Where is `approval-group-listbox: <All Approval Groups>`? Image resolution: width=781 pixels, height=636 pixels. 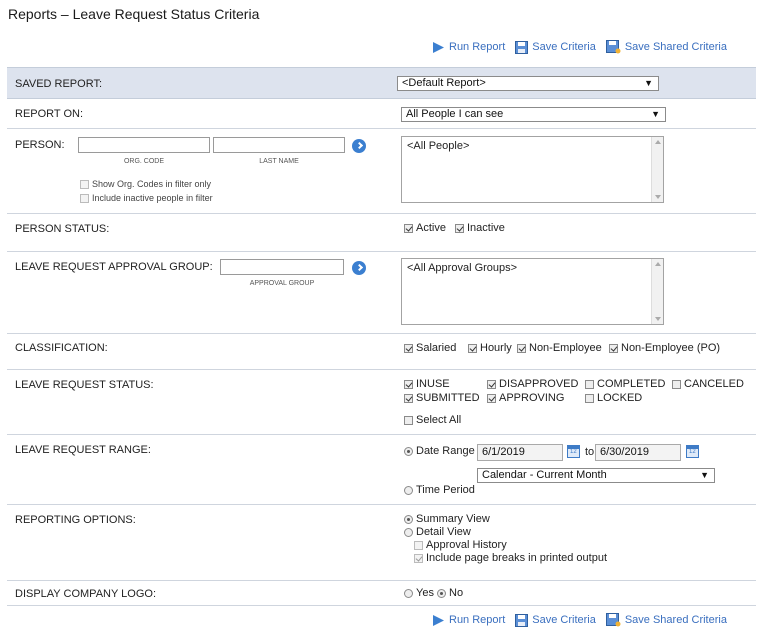 approval-group-listbox: <All Approval Groups> is located at coordinates (532, 291).